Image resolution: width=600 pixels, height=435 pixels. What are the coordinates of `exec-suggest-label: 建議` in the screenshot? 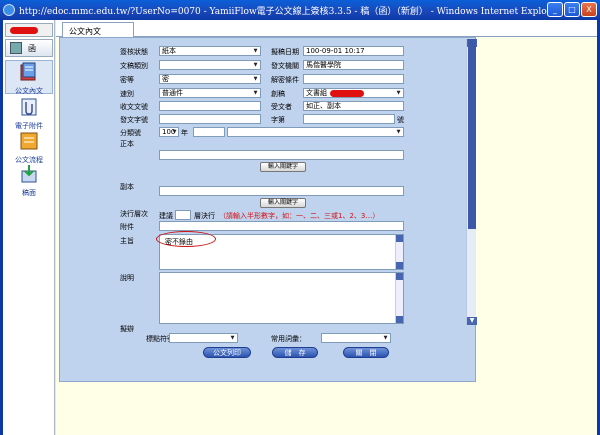 It's located at (166, 216).